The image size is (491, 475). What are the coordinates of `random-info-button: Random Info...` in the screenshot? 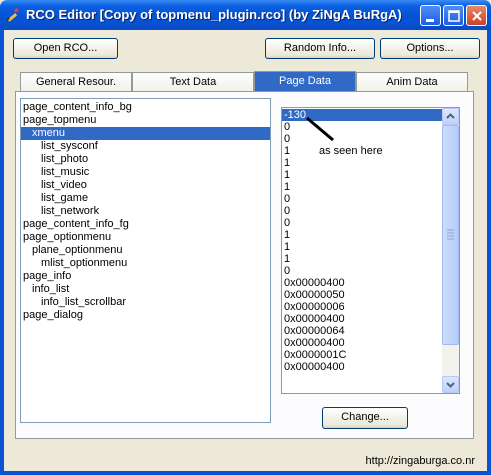 It's located at (320, 48).